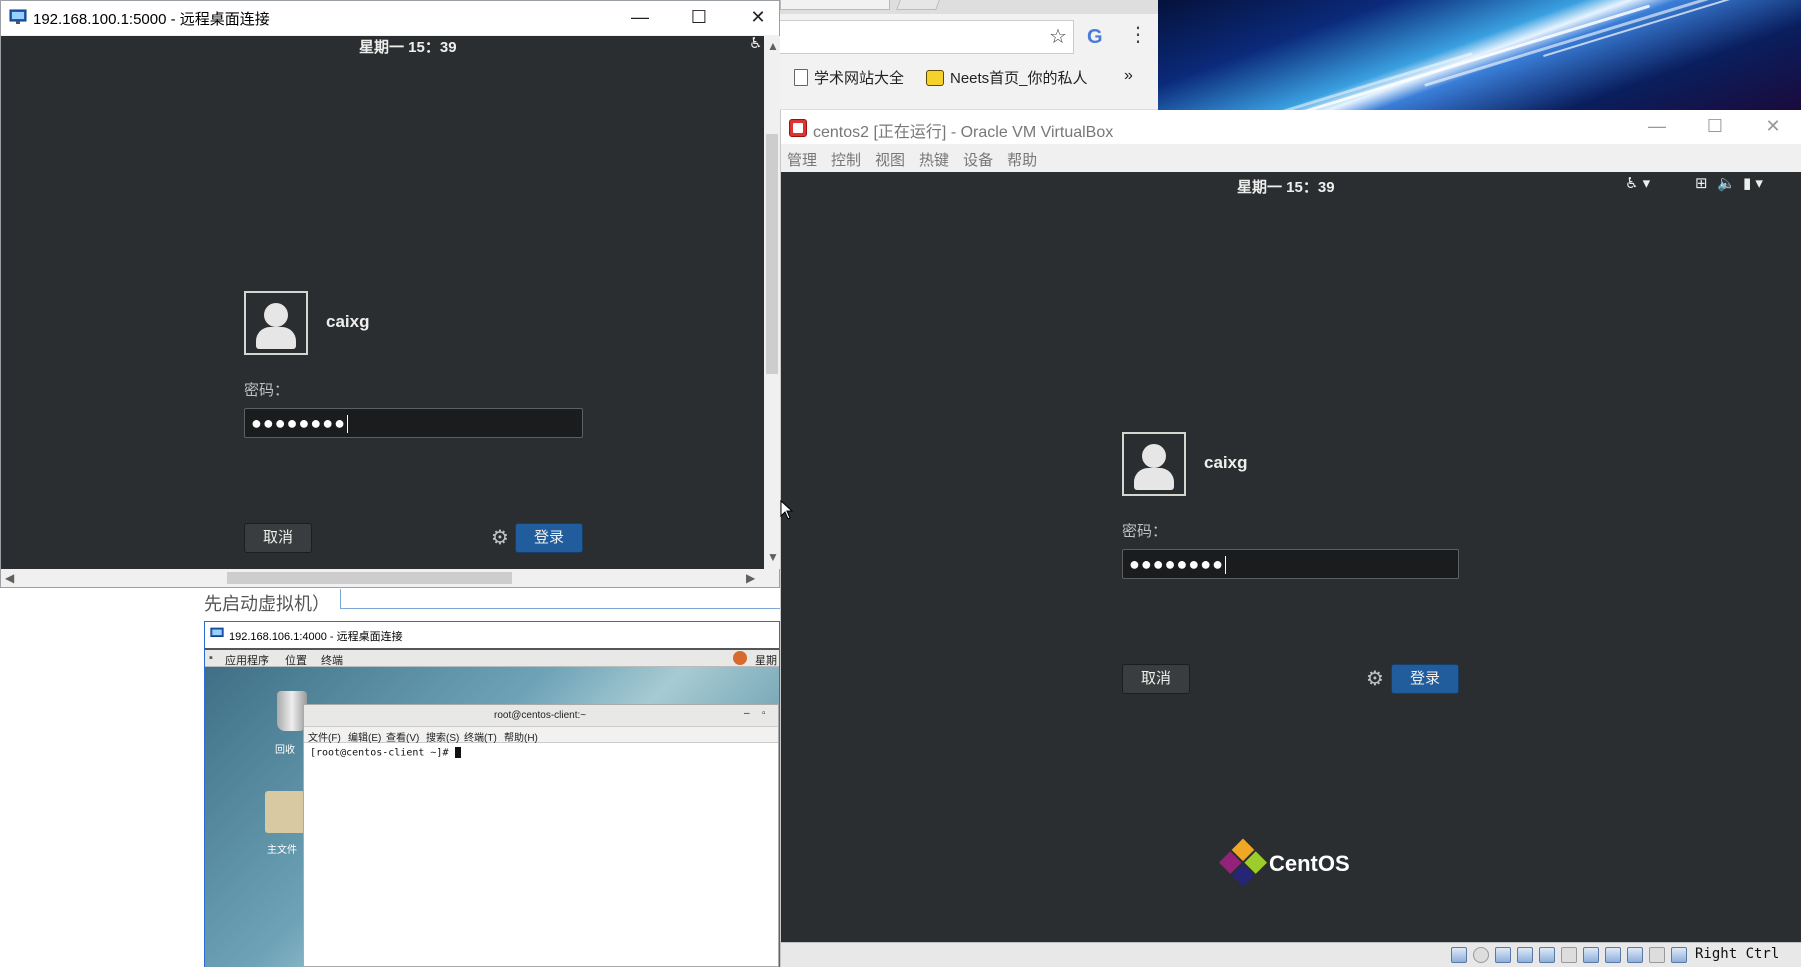 This screenshot has width=1801, height=967. What do you see at coordinates (442, 736) in the screenshot?
I see `menu-search: 搜索(S)` at bounding box center [442, 736].